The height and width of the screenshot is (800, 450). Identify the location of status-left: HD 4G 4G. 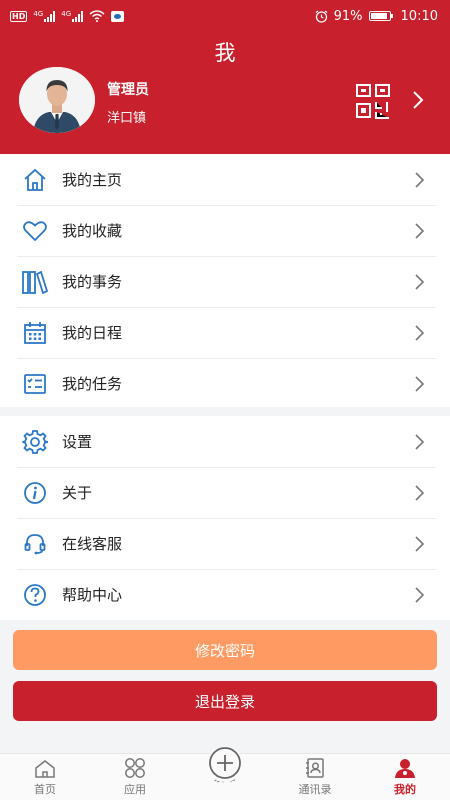
(67, 16).